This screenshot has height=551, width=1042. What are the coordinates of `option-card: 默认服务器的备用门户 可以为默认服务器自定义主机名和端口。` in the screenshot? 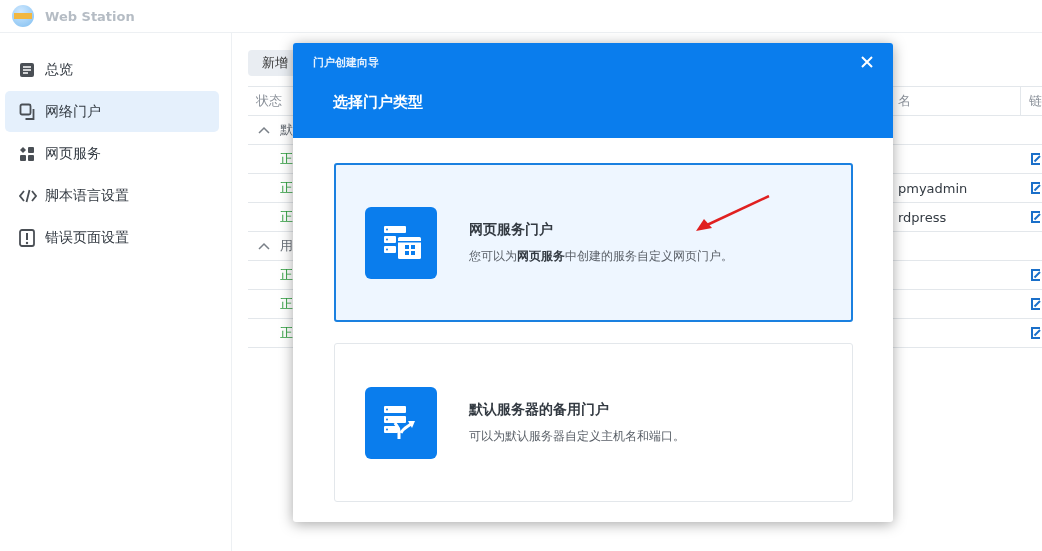 It's located at (593, 422).